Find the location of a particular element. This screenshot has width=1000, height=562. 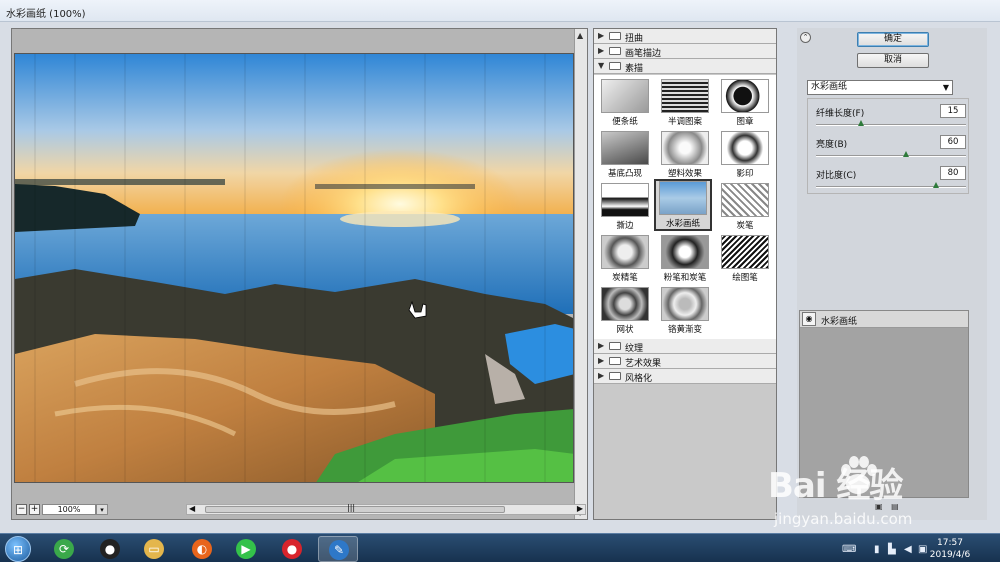

param-label: 对比度(C) is located at coordinates (836, 176).